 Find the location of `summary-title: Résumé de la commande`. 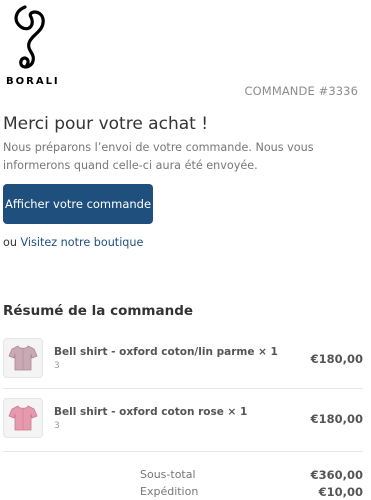

summary-title: Résumé de la commande is located at coordinates (98, 311).